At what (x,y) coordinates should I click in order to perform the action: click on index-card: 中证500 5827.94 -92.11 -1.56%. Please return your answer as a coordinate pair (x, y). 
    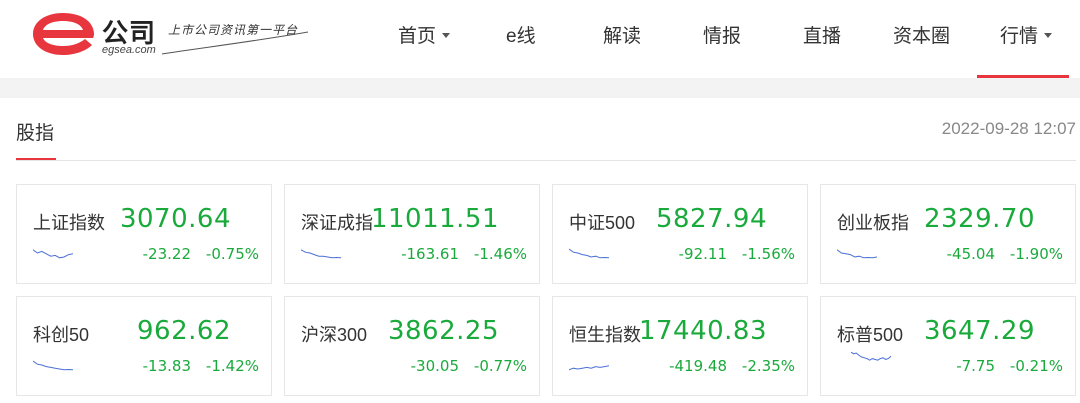
    Looking at the image, I should click on (680, 234).